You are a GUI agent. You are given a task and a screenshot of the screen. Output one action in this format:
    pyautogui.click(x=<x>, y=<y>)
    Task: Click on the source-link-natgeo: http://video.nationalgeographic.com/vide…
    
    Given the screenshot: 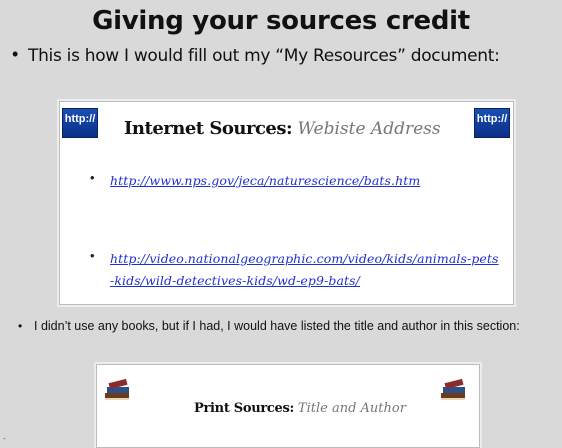 What is the action you would take?
    pyautogui.click(x=305, y=270)
    